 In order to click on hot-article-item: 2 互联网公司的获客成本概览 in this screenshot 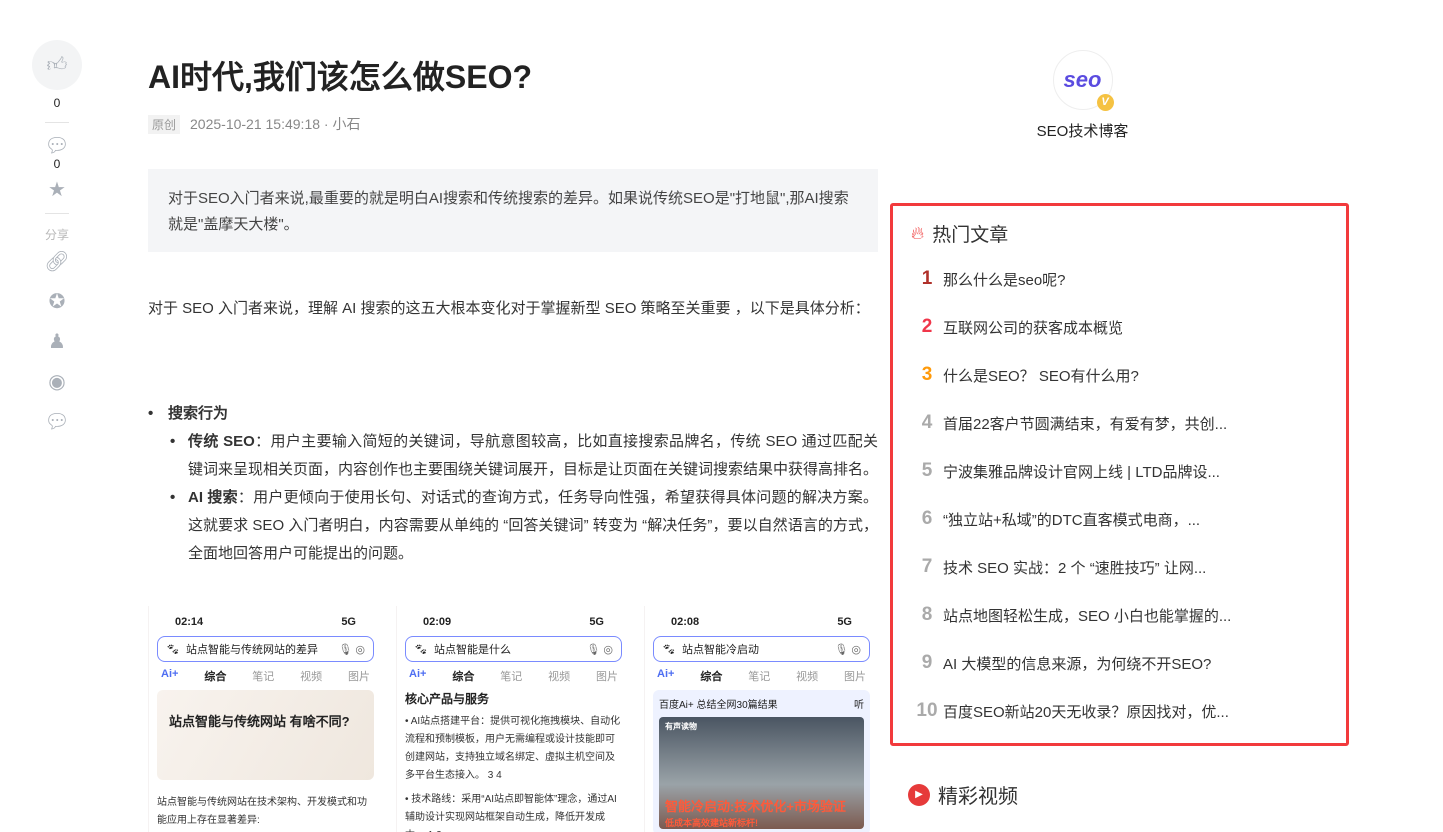, I will do `click(1119, 327)`.